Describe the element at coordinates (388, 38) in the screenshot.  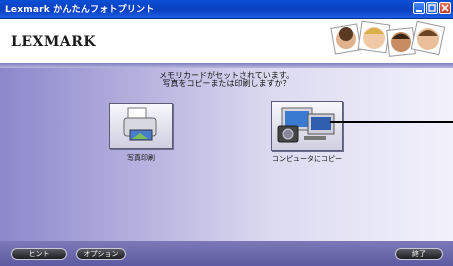
I see `family-photos-icon` at that location.